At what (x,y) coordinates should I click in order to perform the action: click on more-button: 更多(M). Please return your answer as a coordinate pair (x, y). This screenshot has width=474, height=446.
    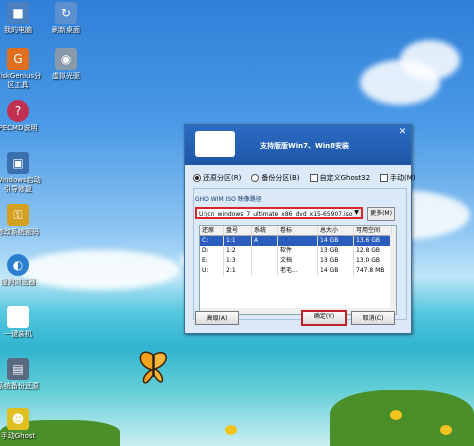
    Looking at the image, I should click on (381, 214).